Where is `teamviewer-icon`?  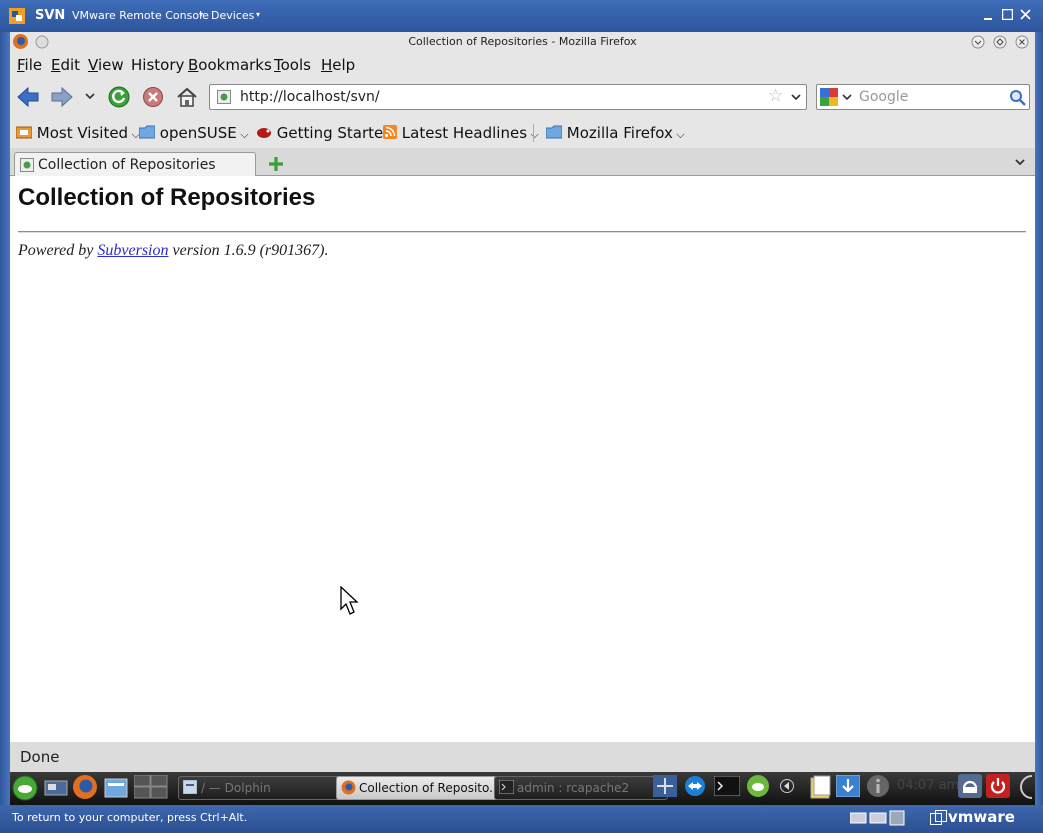 teamviewer-icon is located at coordinates (695, 786).